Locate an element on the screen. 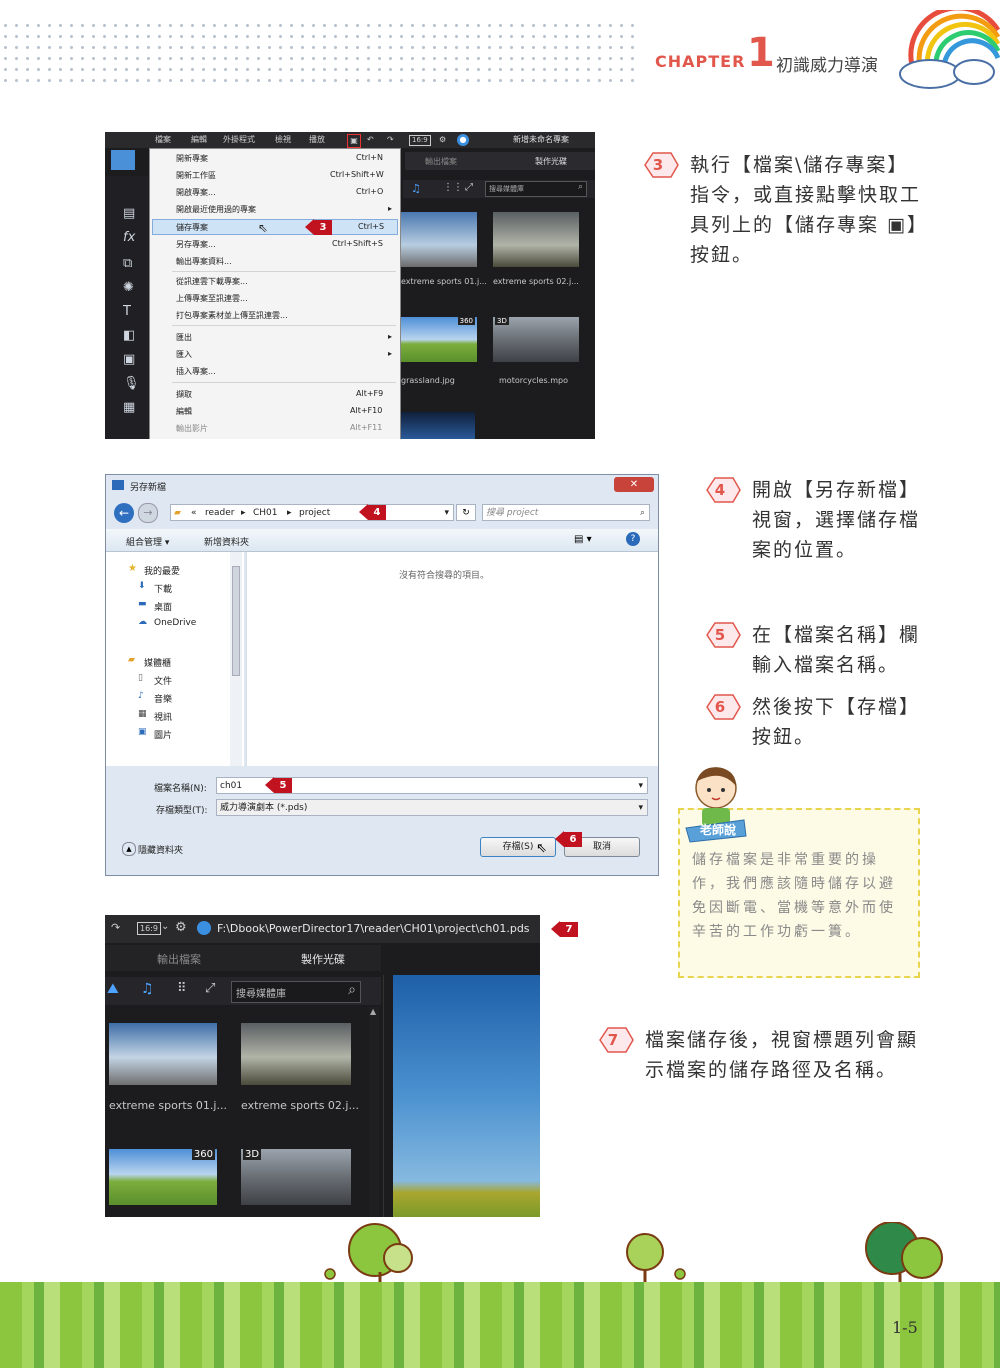 The height and width of the screenshot is (1368, 1000). chevron-down-icon: ⌄ is located at coordinates (165, 926).